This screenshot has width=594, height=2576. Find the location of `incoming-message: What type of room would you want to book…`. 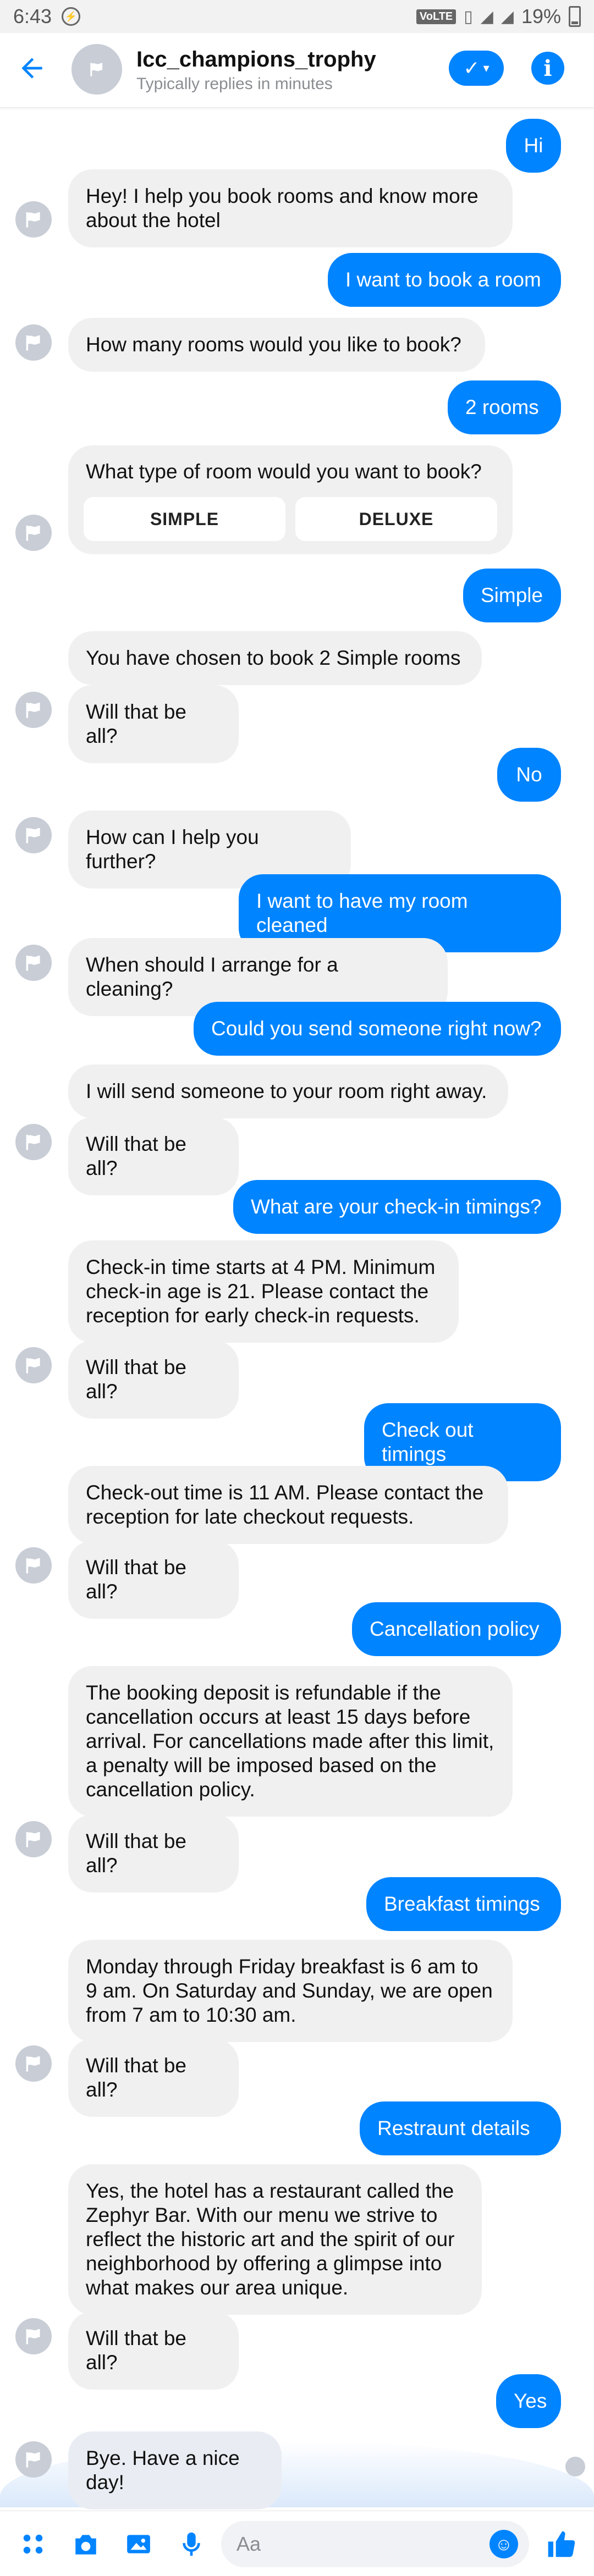

incoming-message: What type of room would you want to book… is located at coordinates (290, 472).